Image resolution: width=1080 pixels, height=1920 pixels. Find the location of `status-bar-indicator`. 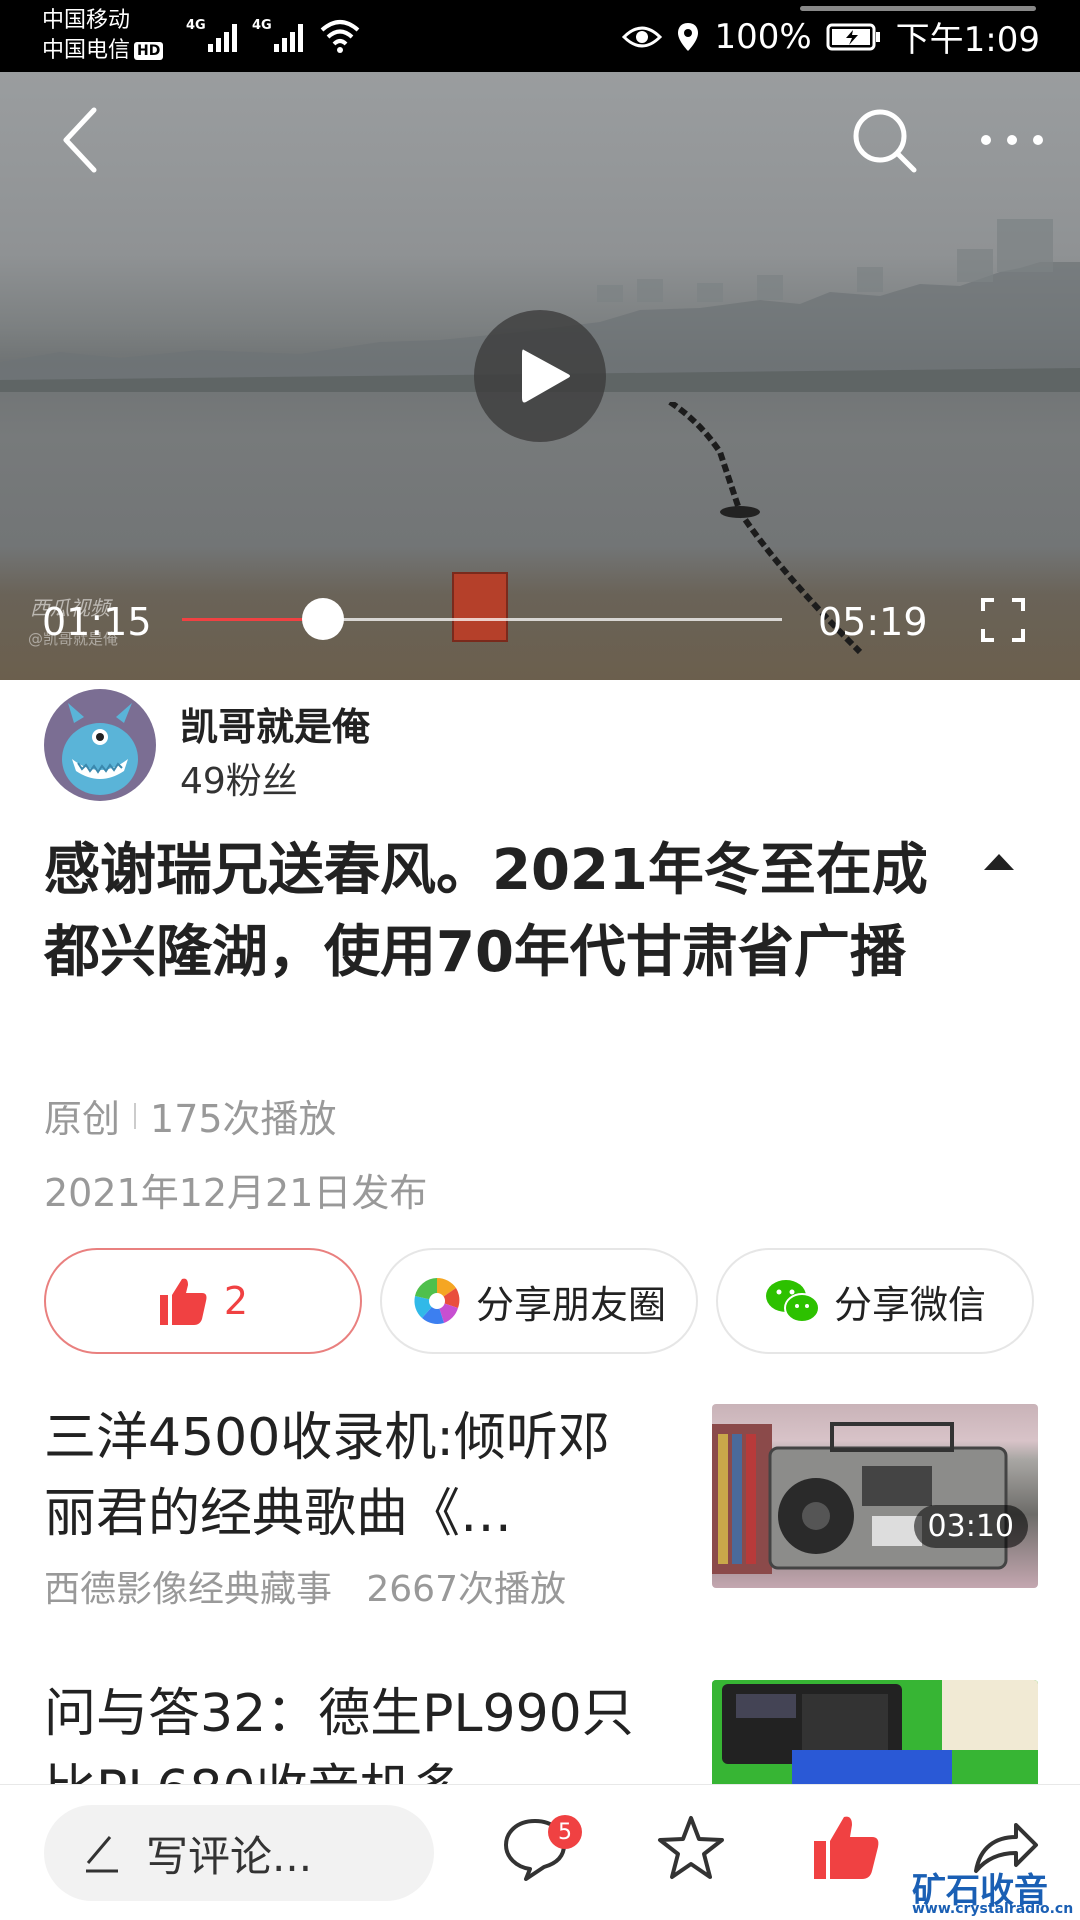

status-bar-indicator is located at coordinates (918, 8).